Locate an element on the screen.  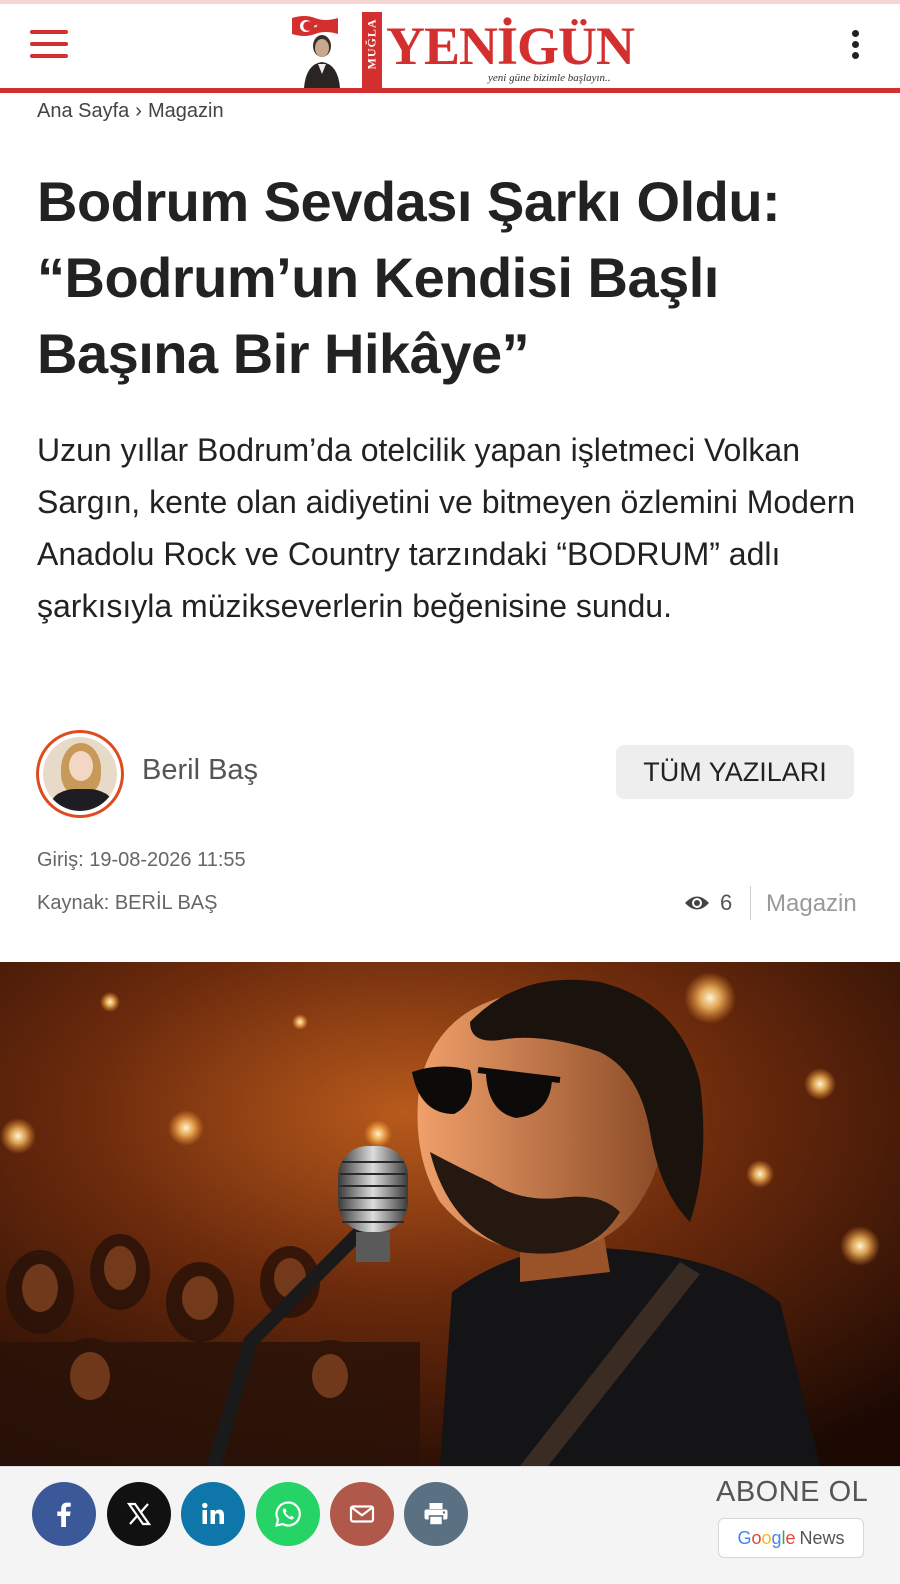
x-share-button is located at coordinates (139, 1514).